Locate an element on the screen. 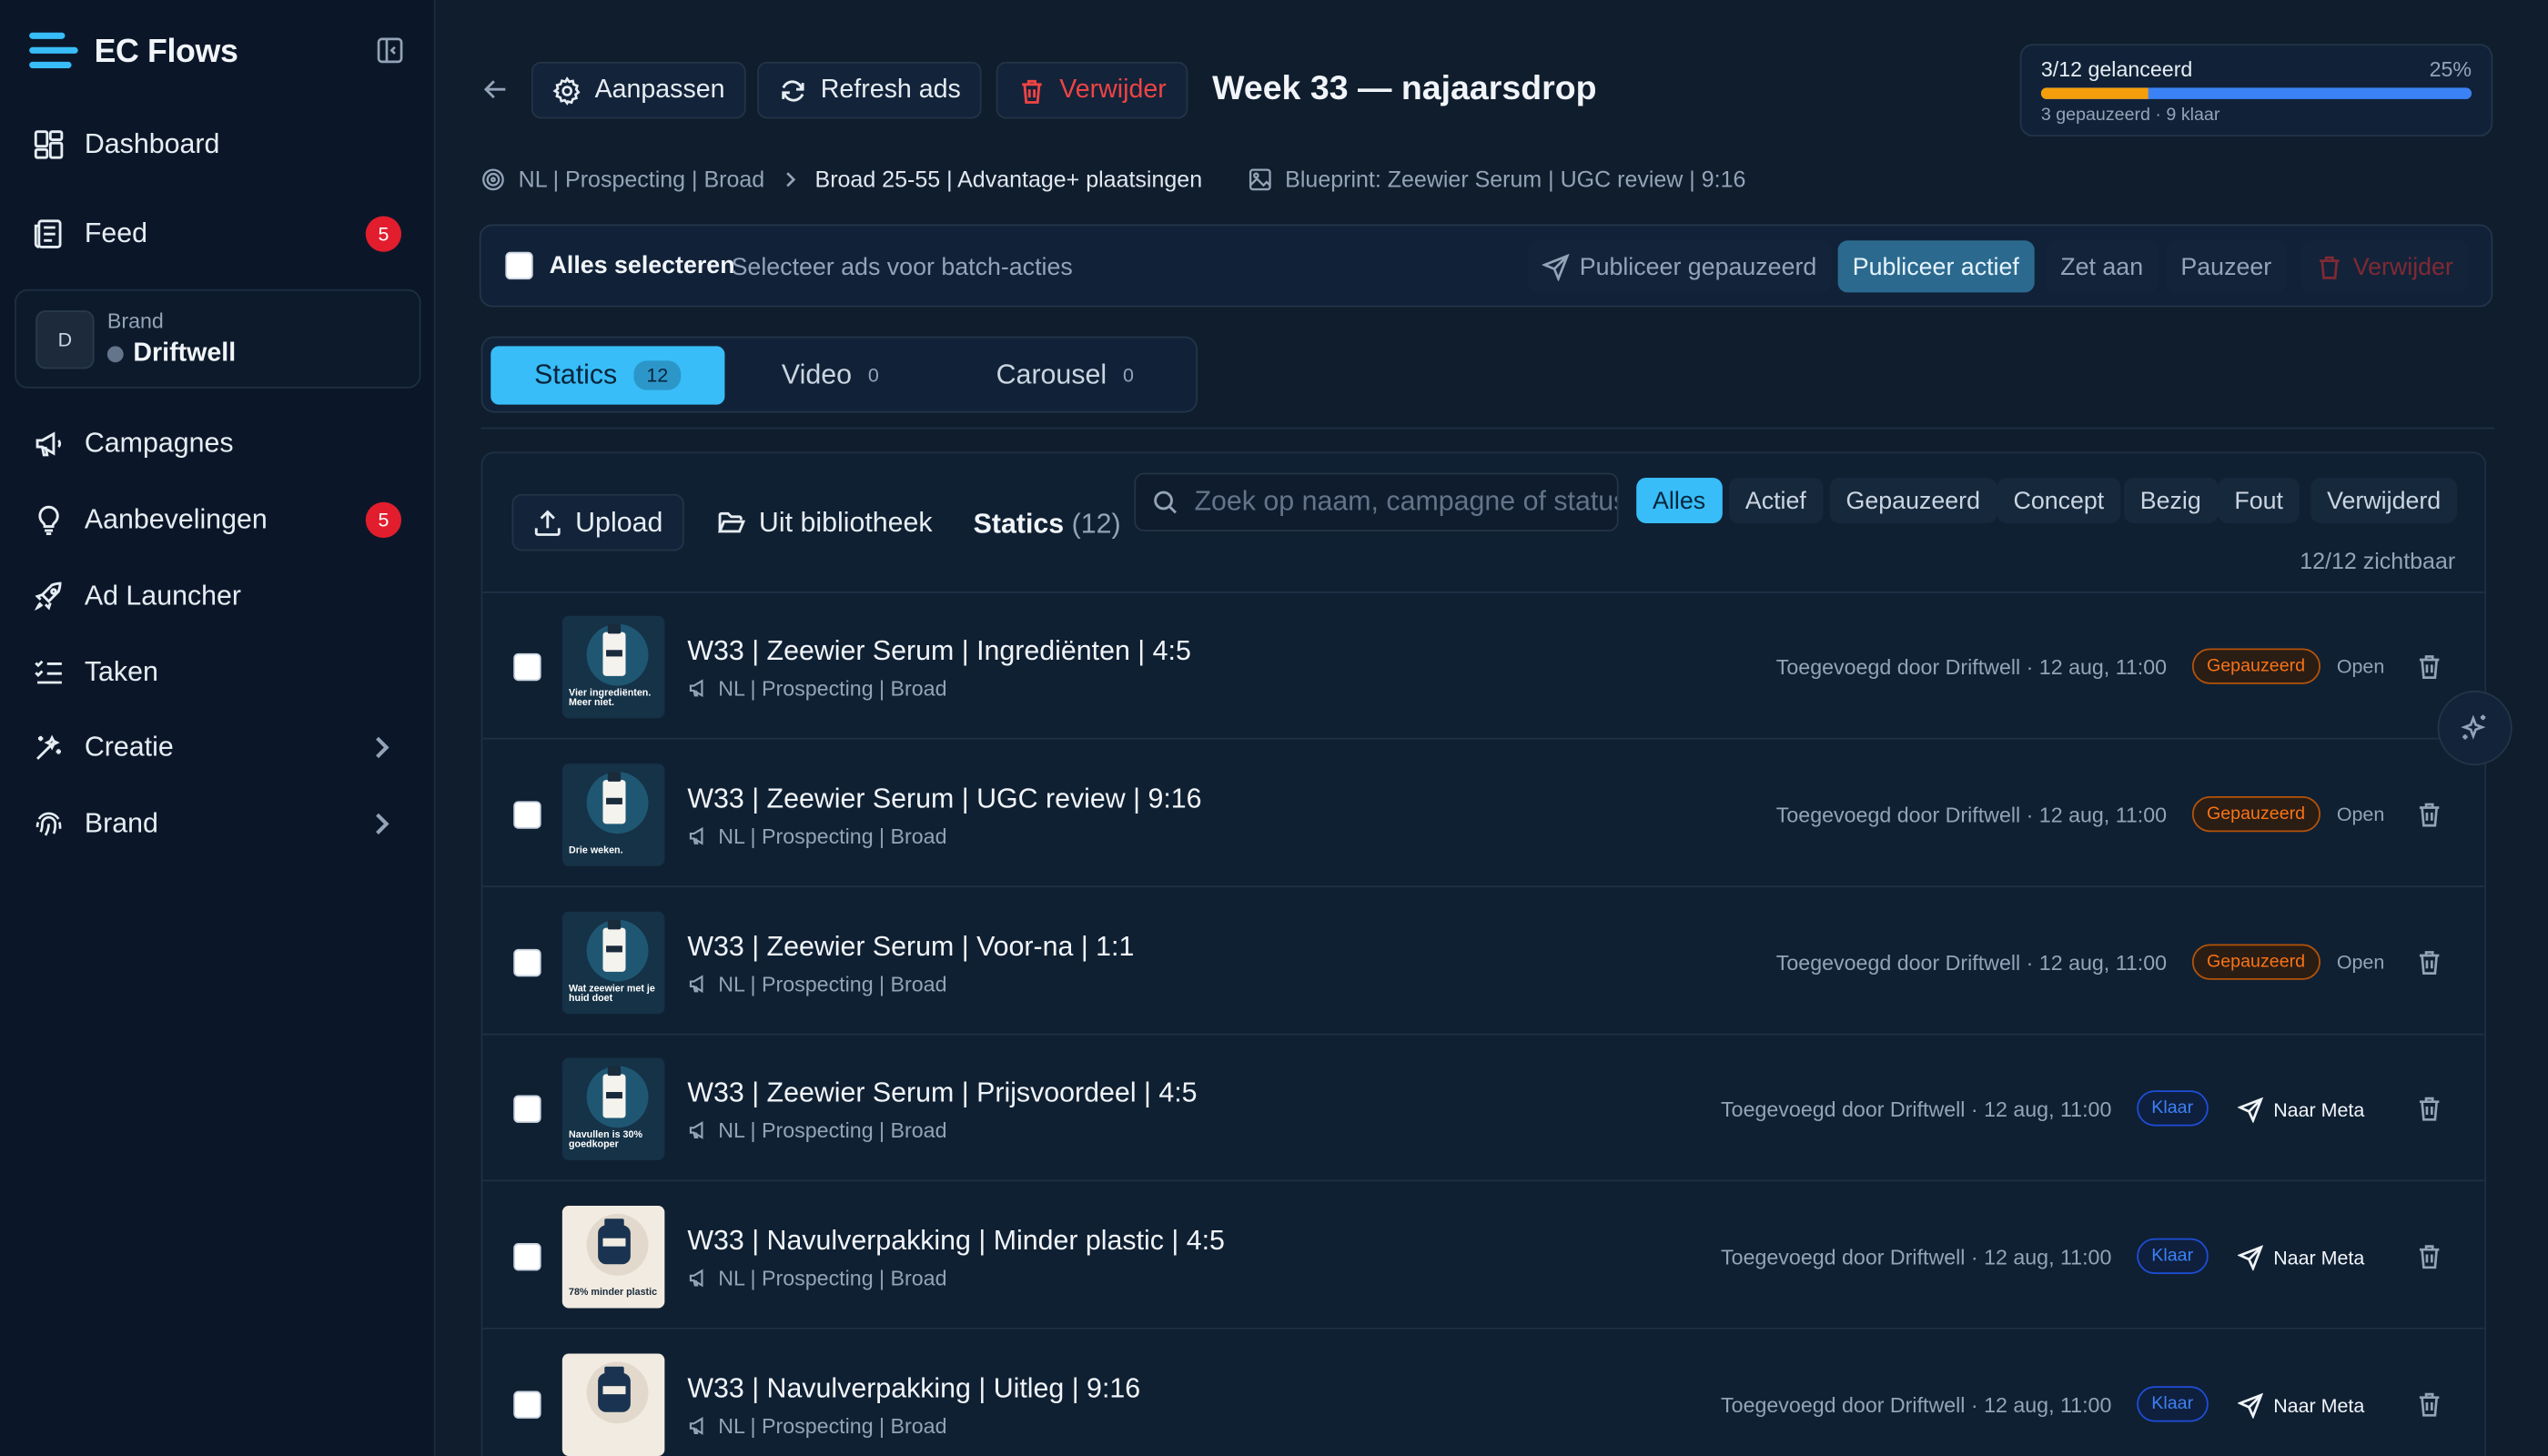 This screenshot has width=2548, height=1456. filter-alles: Alles is located at coordinates (1679, 500).